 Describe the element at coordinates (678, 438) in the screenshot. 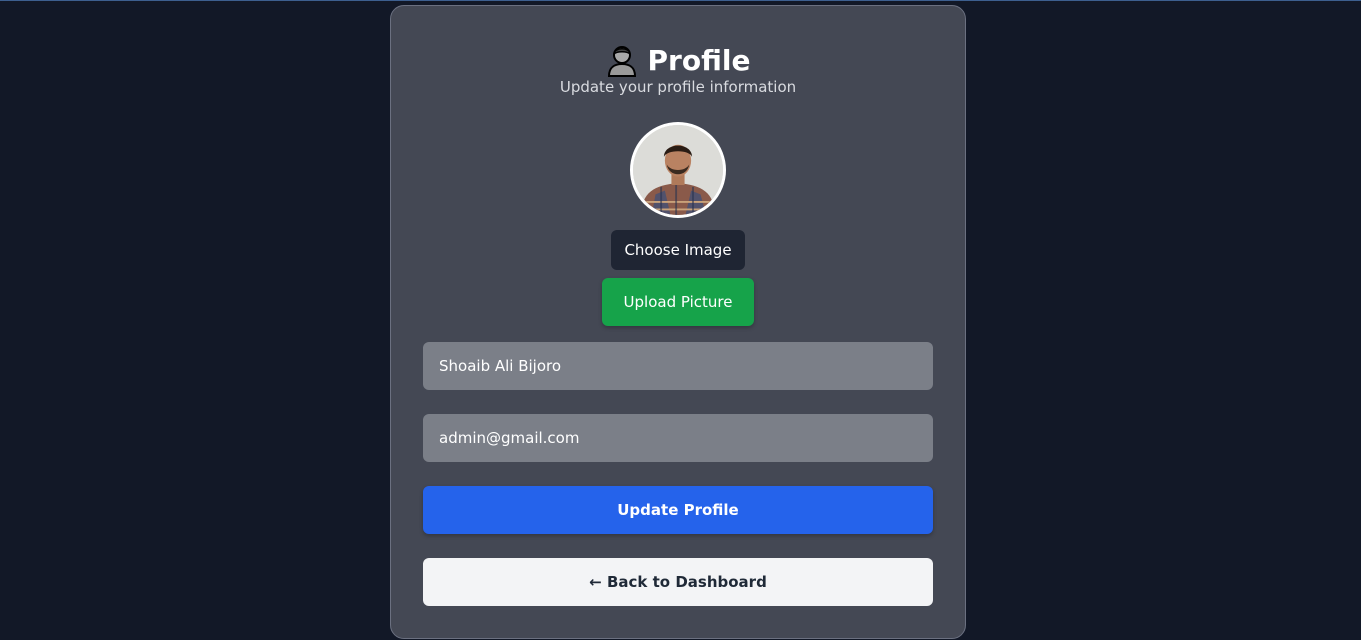

I see `email-field` at that location.